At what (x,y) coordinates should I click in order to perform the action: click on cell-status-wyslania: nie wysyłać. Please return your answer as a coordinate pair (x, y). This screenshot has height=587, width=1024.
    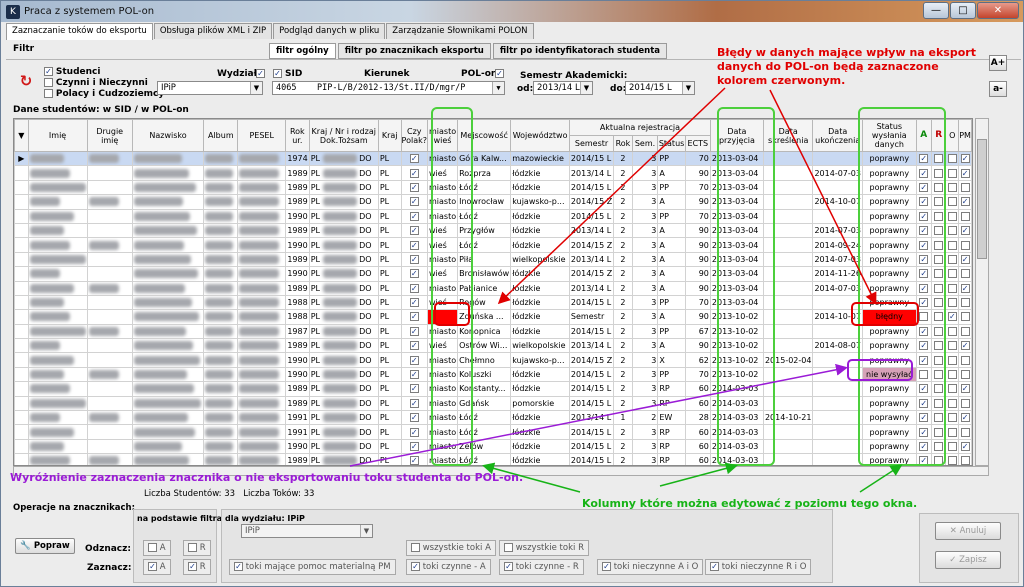
    Looking at the image, I should click on (889, 374).